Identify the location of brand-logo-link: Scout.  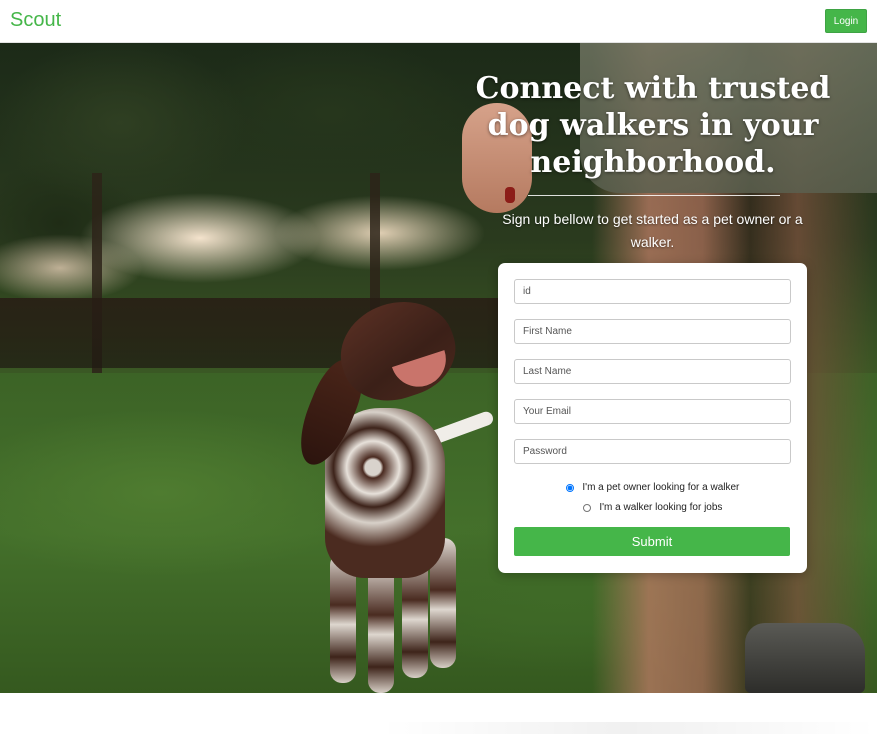
(35, 20).